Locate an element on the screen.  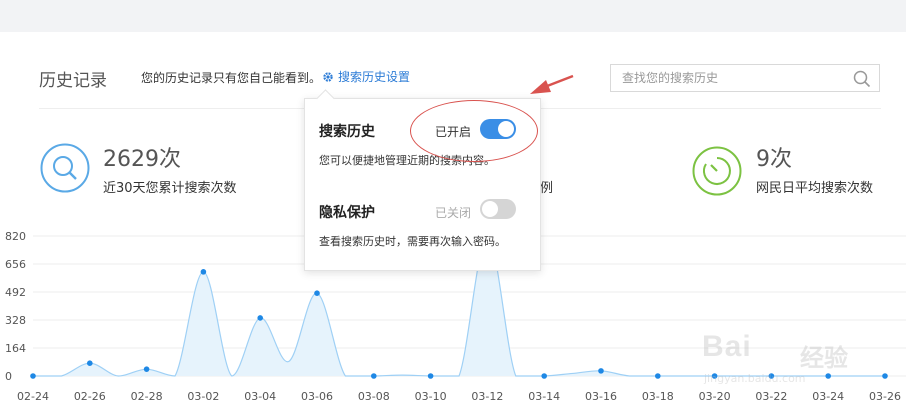
page-title: 历史记录 is located at coordinates (73, 81).